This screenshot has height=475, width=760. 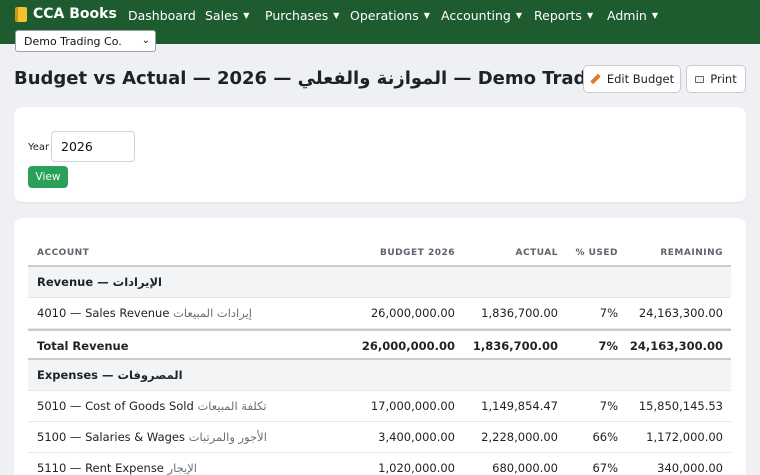 What do you see at coordinates (417, 253) in the screenshot?
I see `header-budget: BUDGET 2026` at bounding box center [417, 253].